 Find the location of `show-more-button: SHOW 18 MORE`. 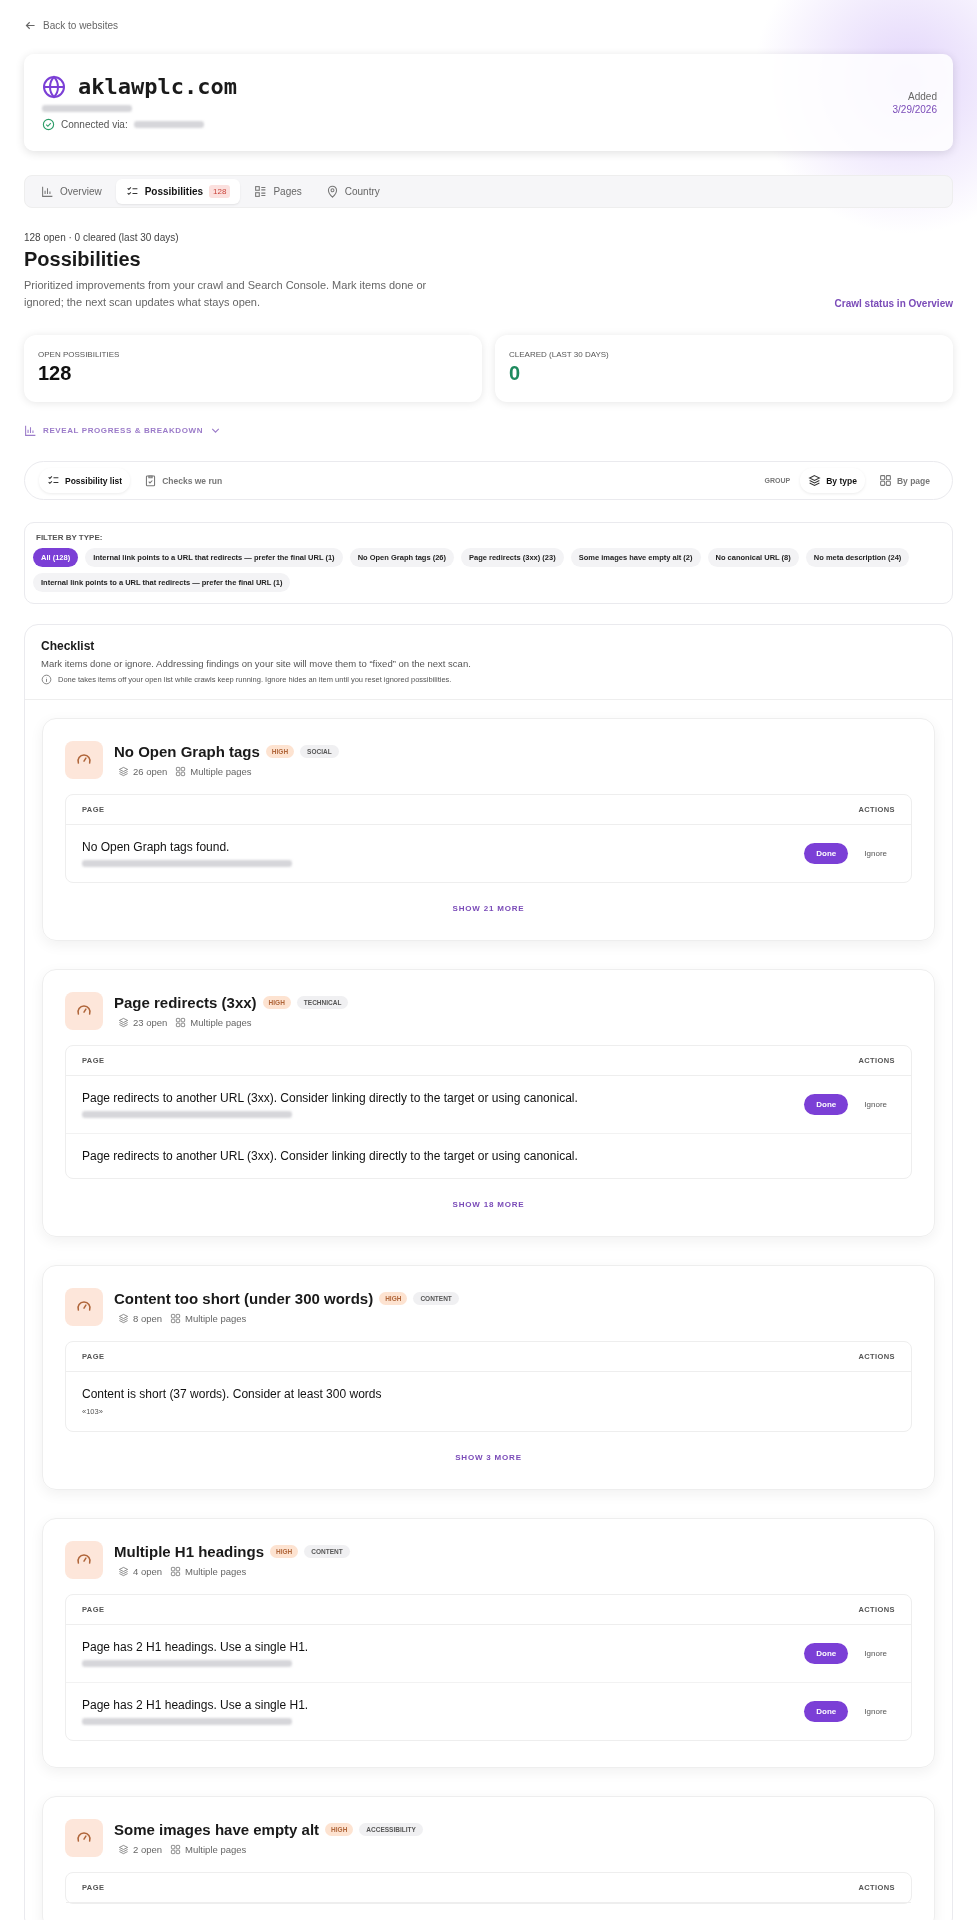

show-more-button: SHOW 18 MORE is located at coordinates (488, 1205).